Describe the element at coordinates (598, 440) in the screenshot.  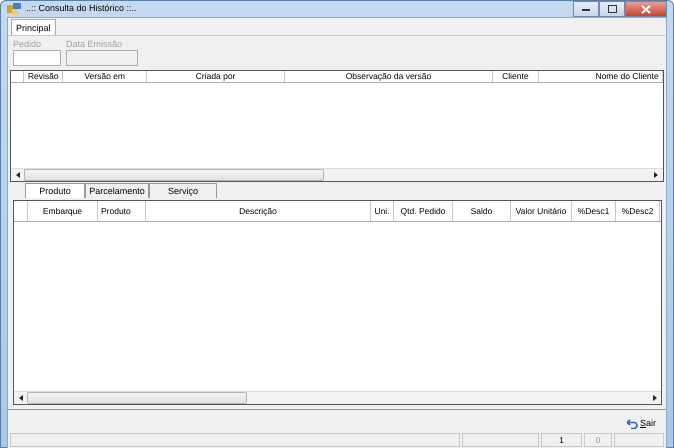
I see `status-panel: 0` at that location.